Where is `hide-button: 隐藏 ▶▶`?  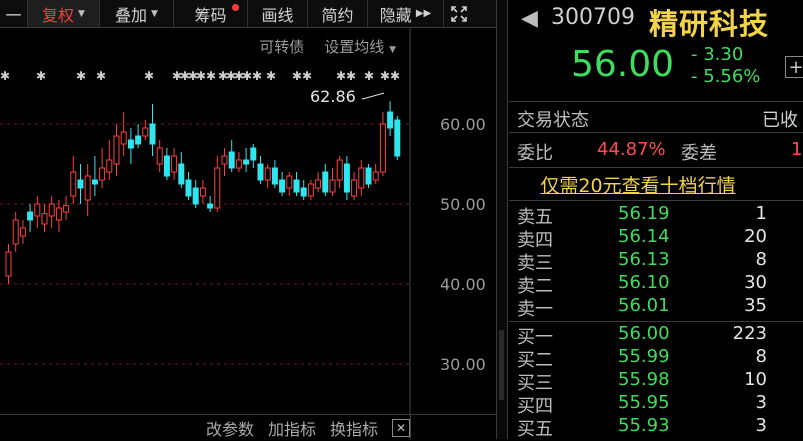 hide-button: 隐藏 ▶▶ is located at coordinates (406, 13).